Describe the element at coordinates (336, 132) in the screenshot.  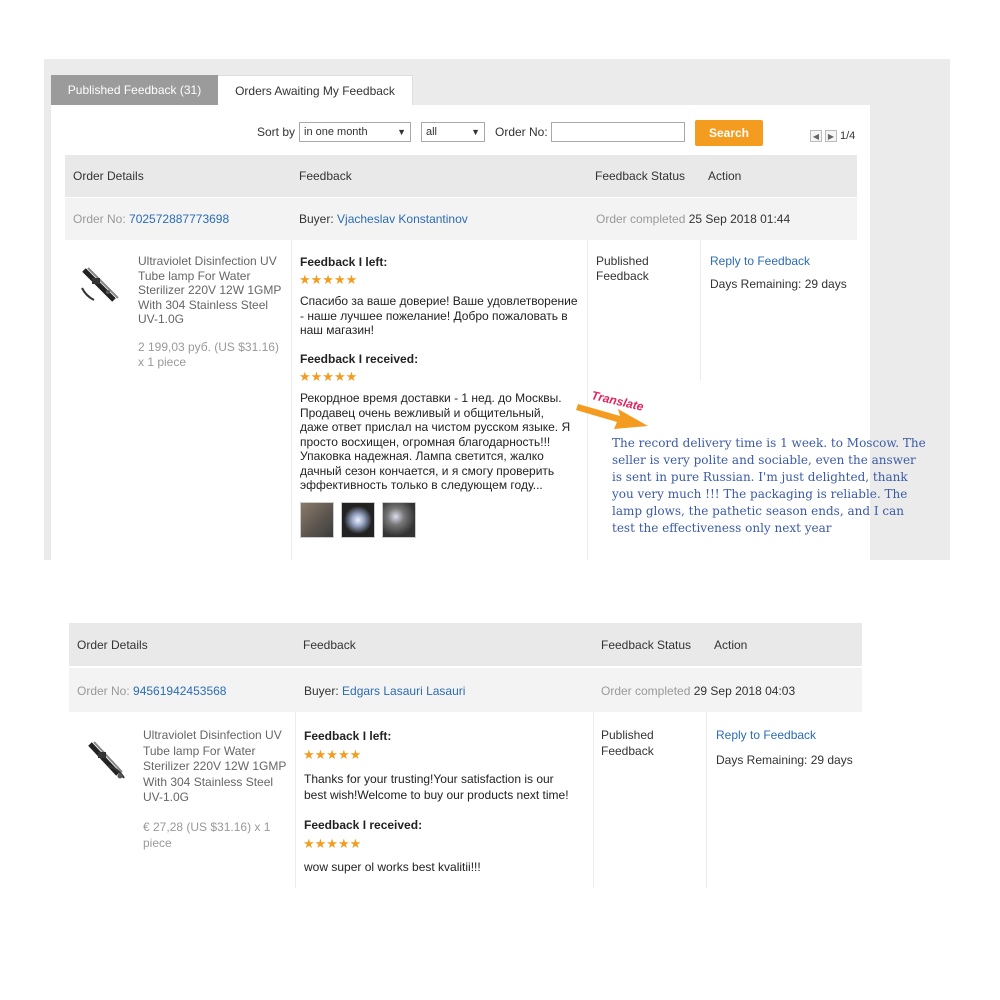
I see `sort-by-value: in one month` at that location.